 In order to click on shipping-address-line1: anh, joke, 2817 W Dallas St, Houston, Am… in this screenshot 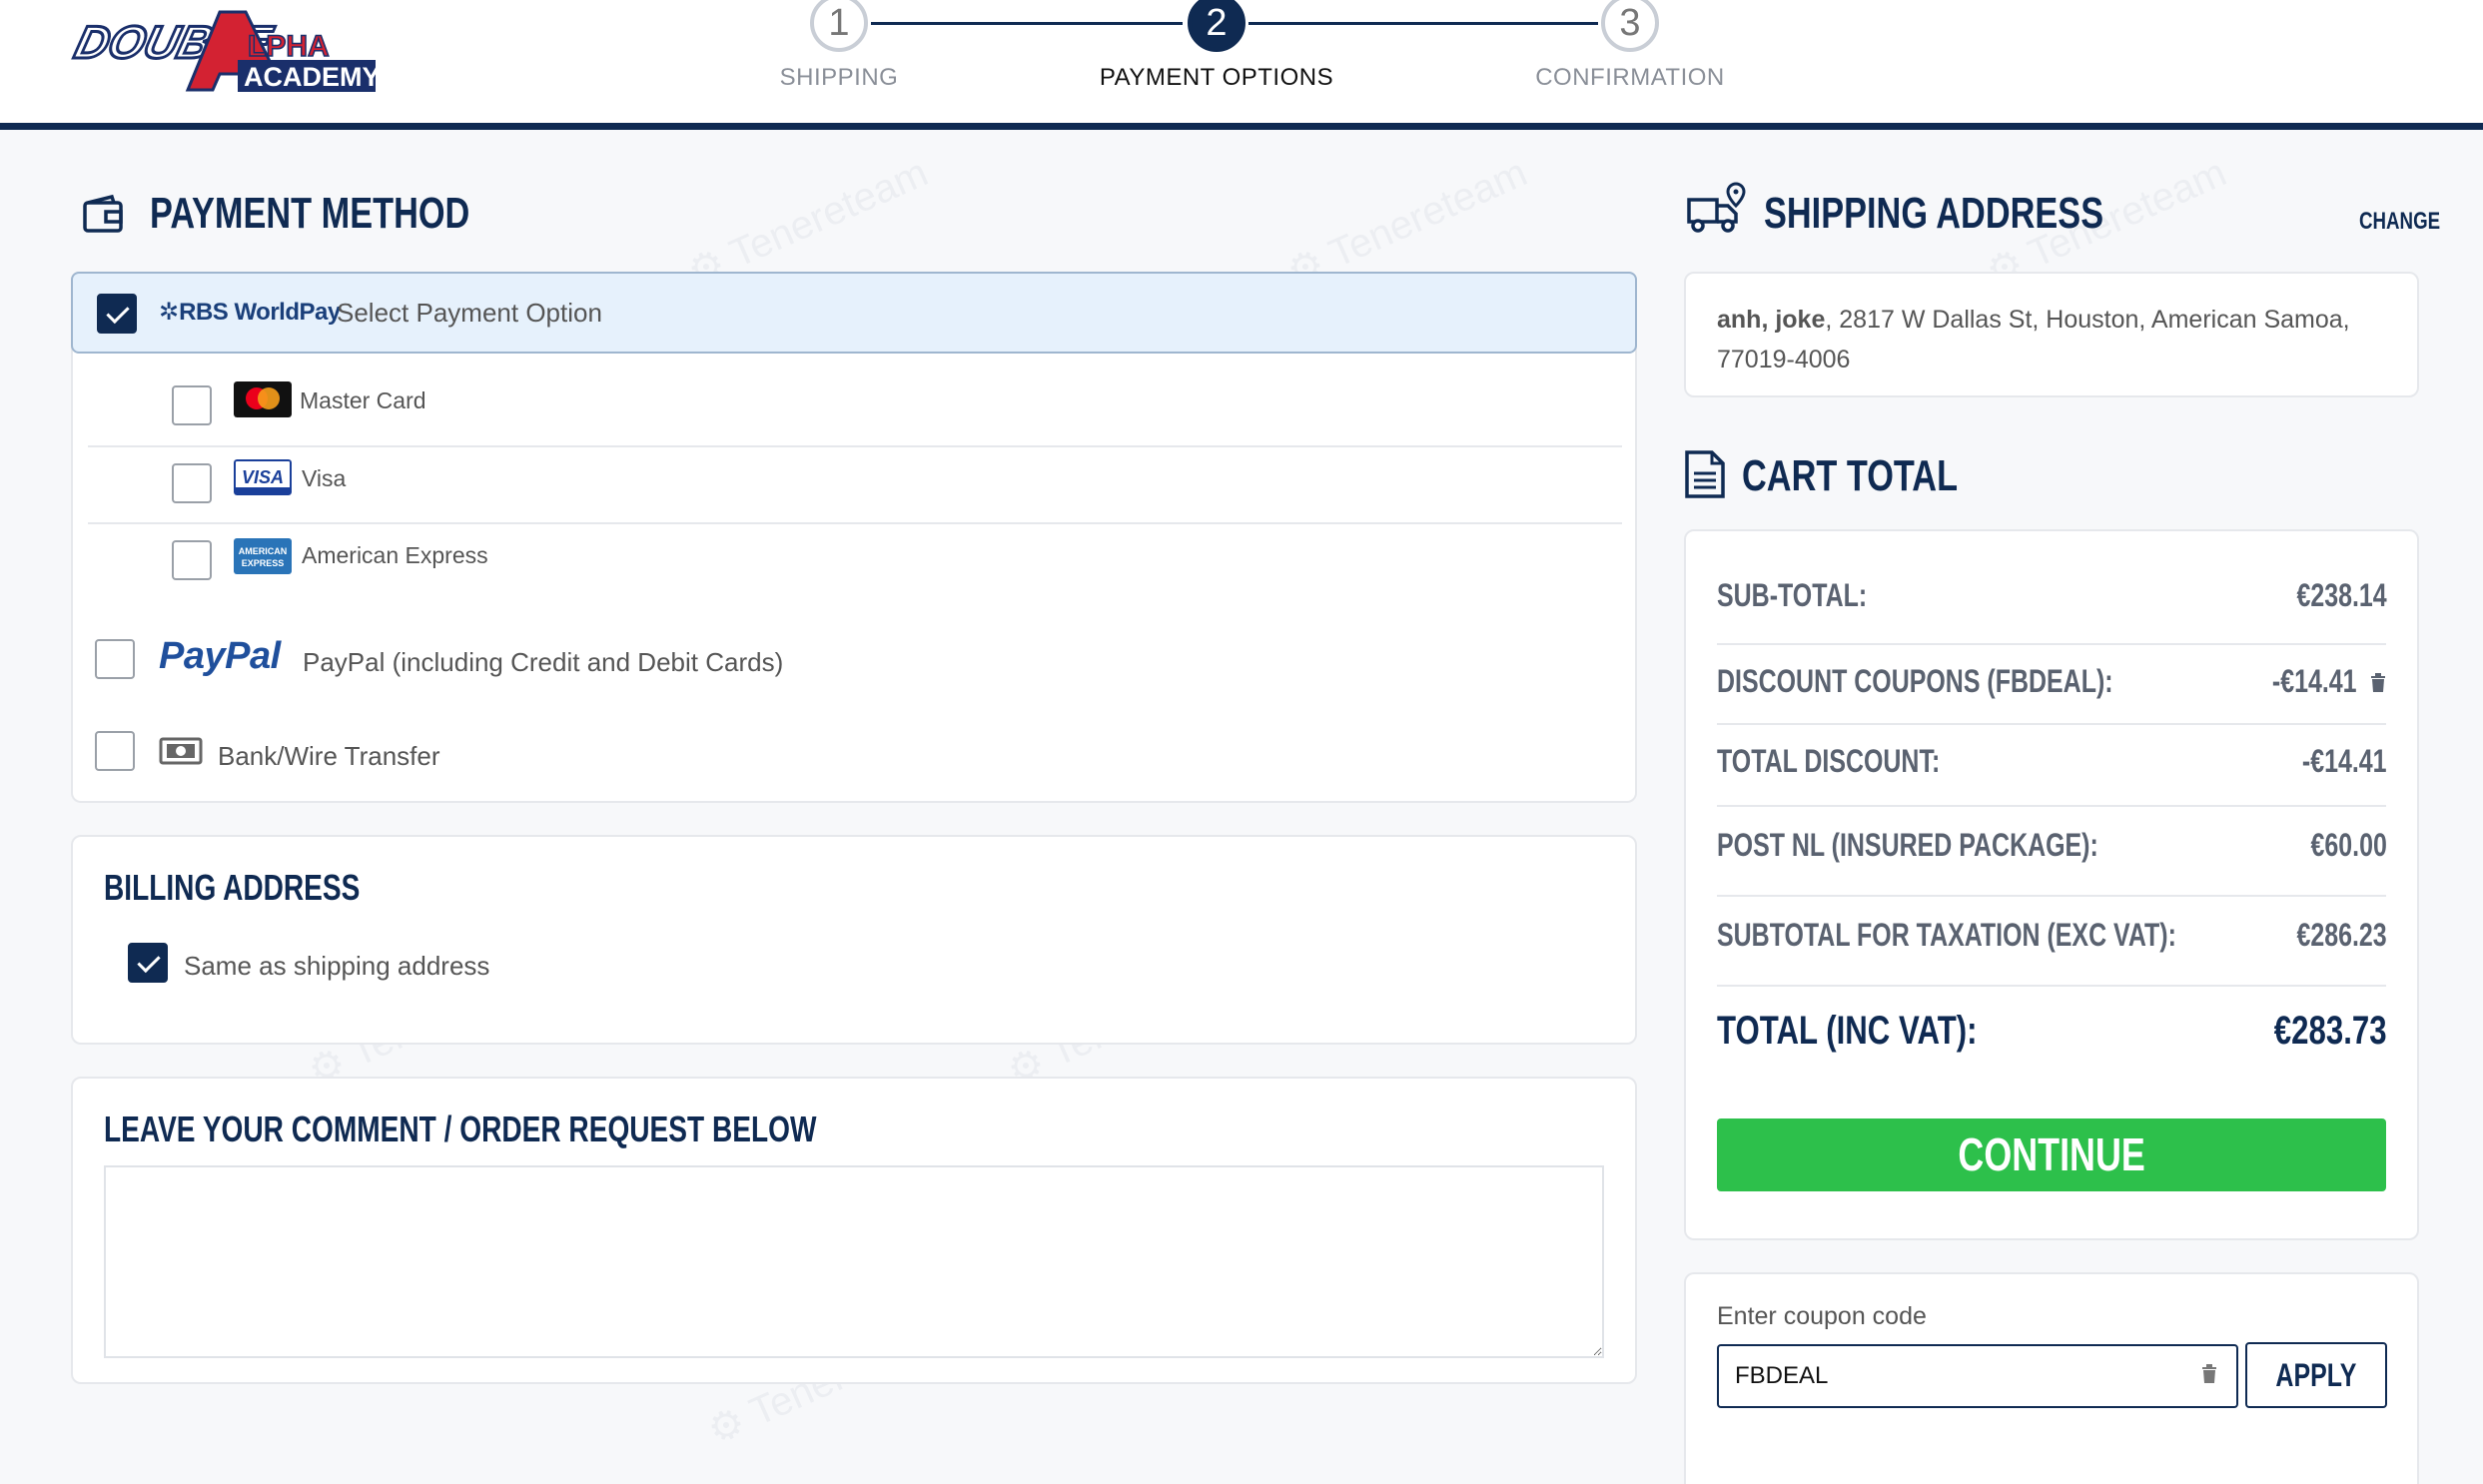, I will do `click(2056, 320)`.